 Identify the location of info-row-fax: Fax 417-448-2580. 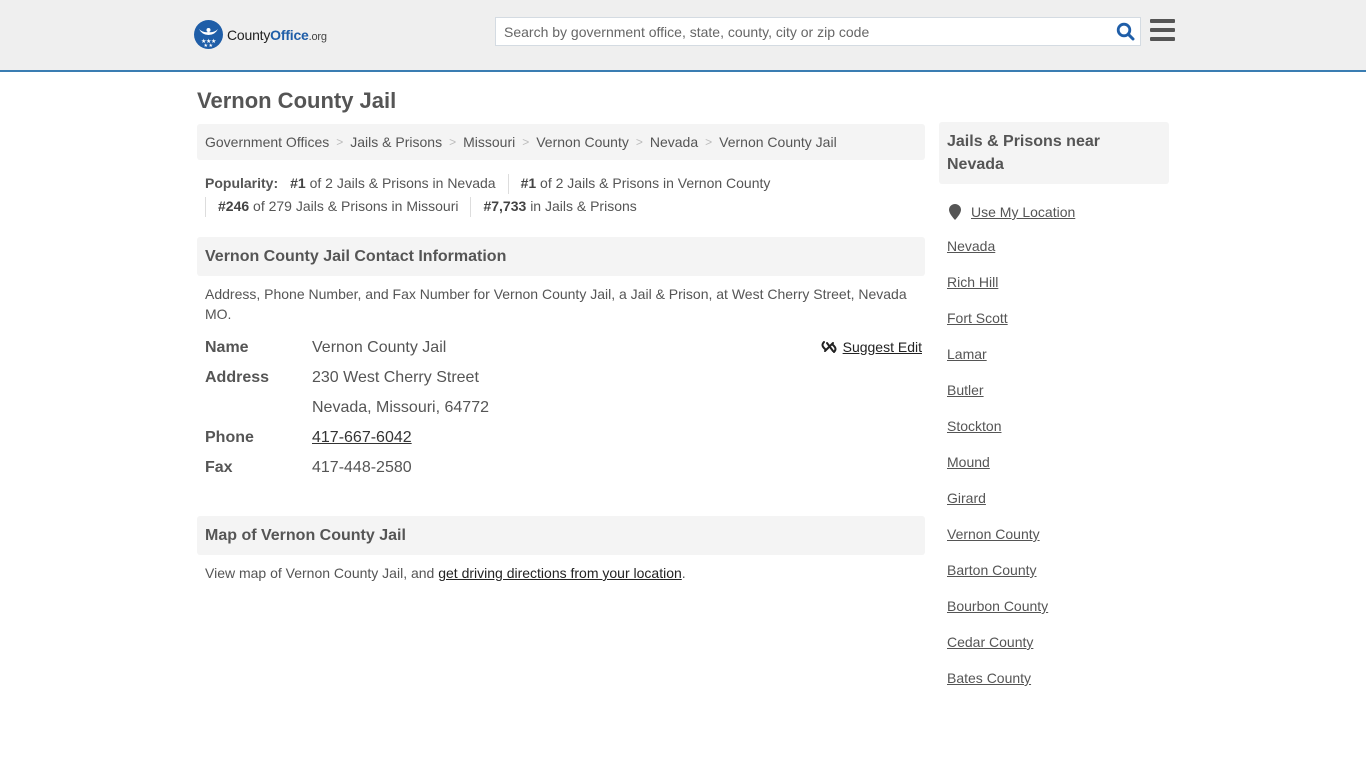
(565, 468).